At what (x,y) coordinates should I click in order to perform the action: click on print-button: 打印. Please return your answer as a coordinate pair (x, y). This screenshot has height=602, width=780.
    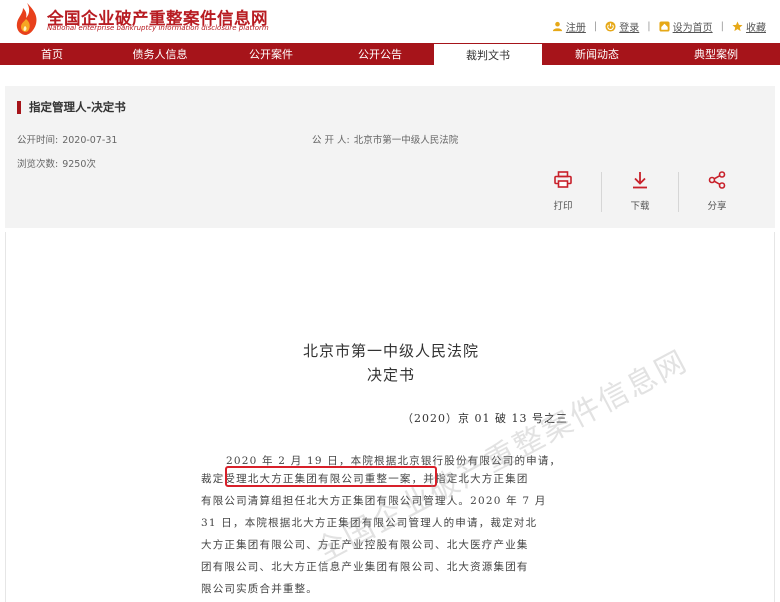
    Looking at the image, I should click on (563, 192).